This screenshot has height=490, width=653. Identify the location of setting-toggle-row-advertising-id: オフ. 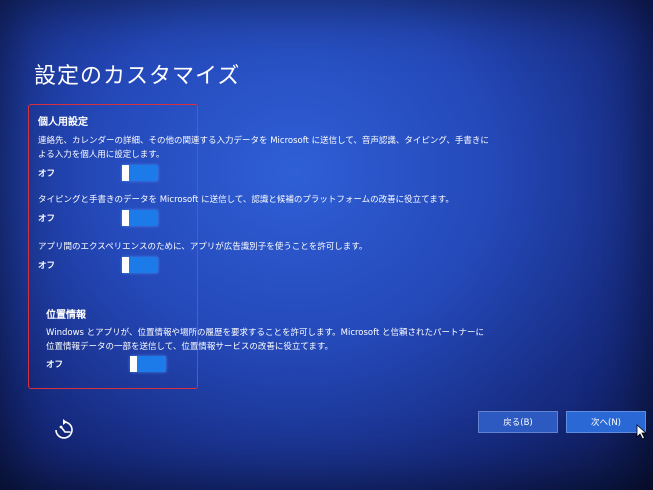
(98, 265).